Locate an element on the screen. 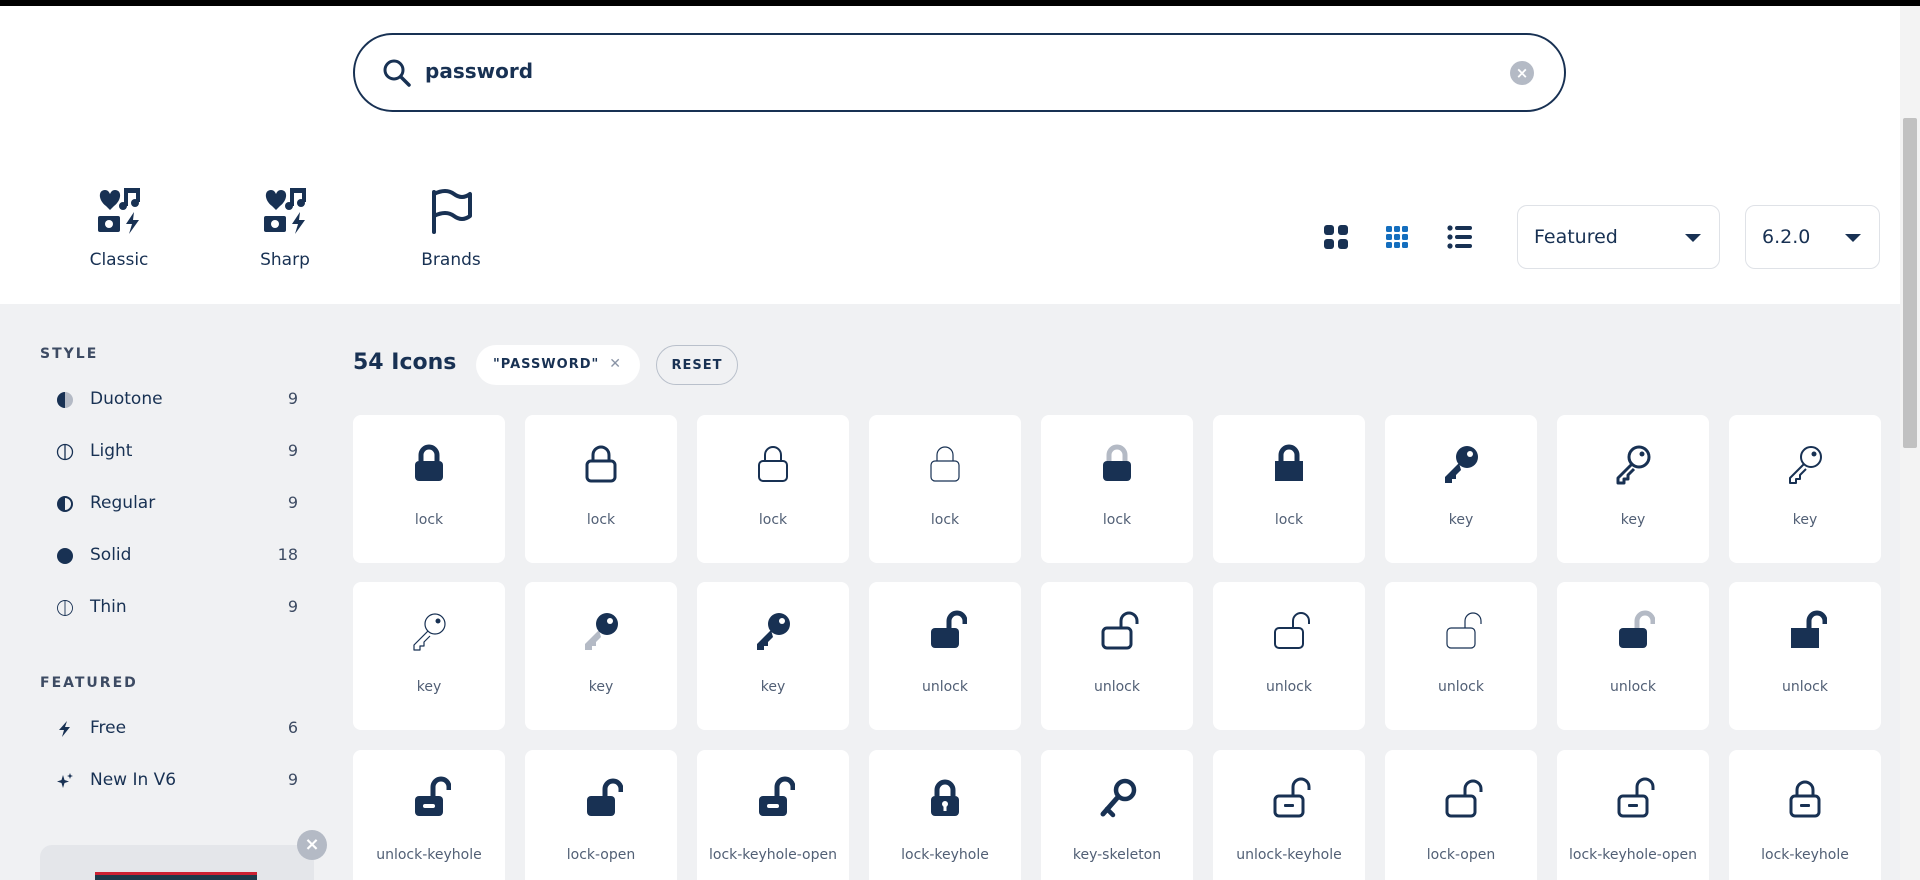  icon-label: lock-keyhole-open is located at coordinates (1632, 855).